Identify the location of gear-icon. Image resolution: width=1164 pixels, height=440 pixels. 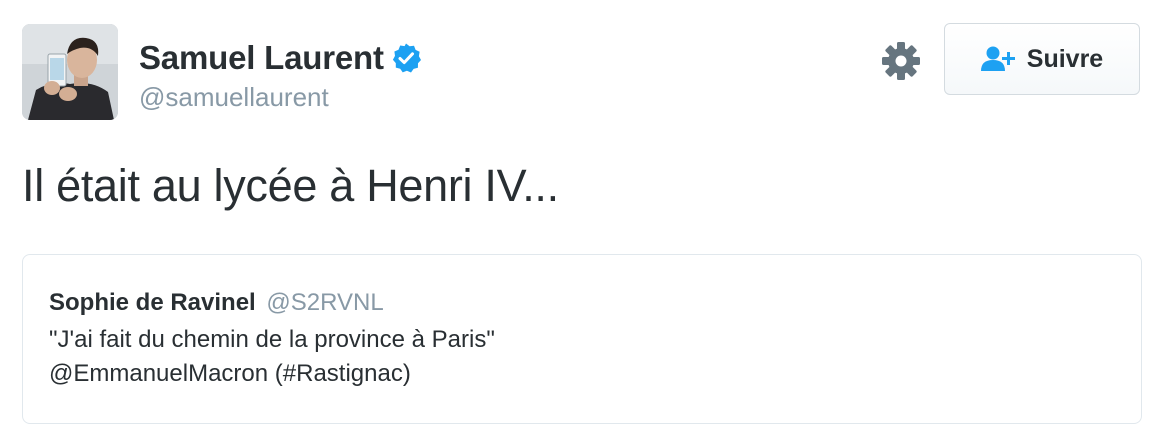
(901, 61).